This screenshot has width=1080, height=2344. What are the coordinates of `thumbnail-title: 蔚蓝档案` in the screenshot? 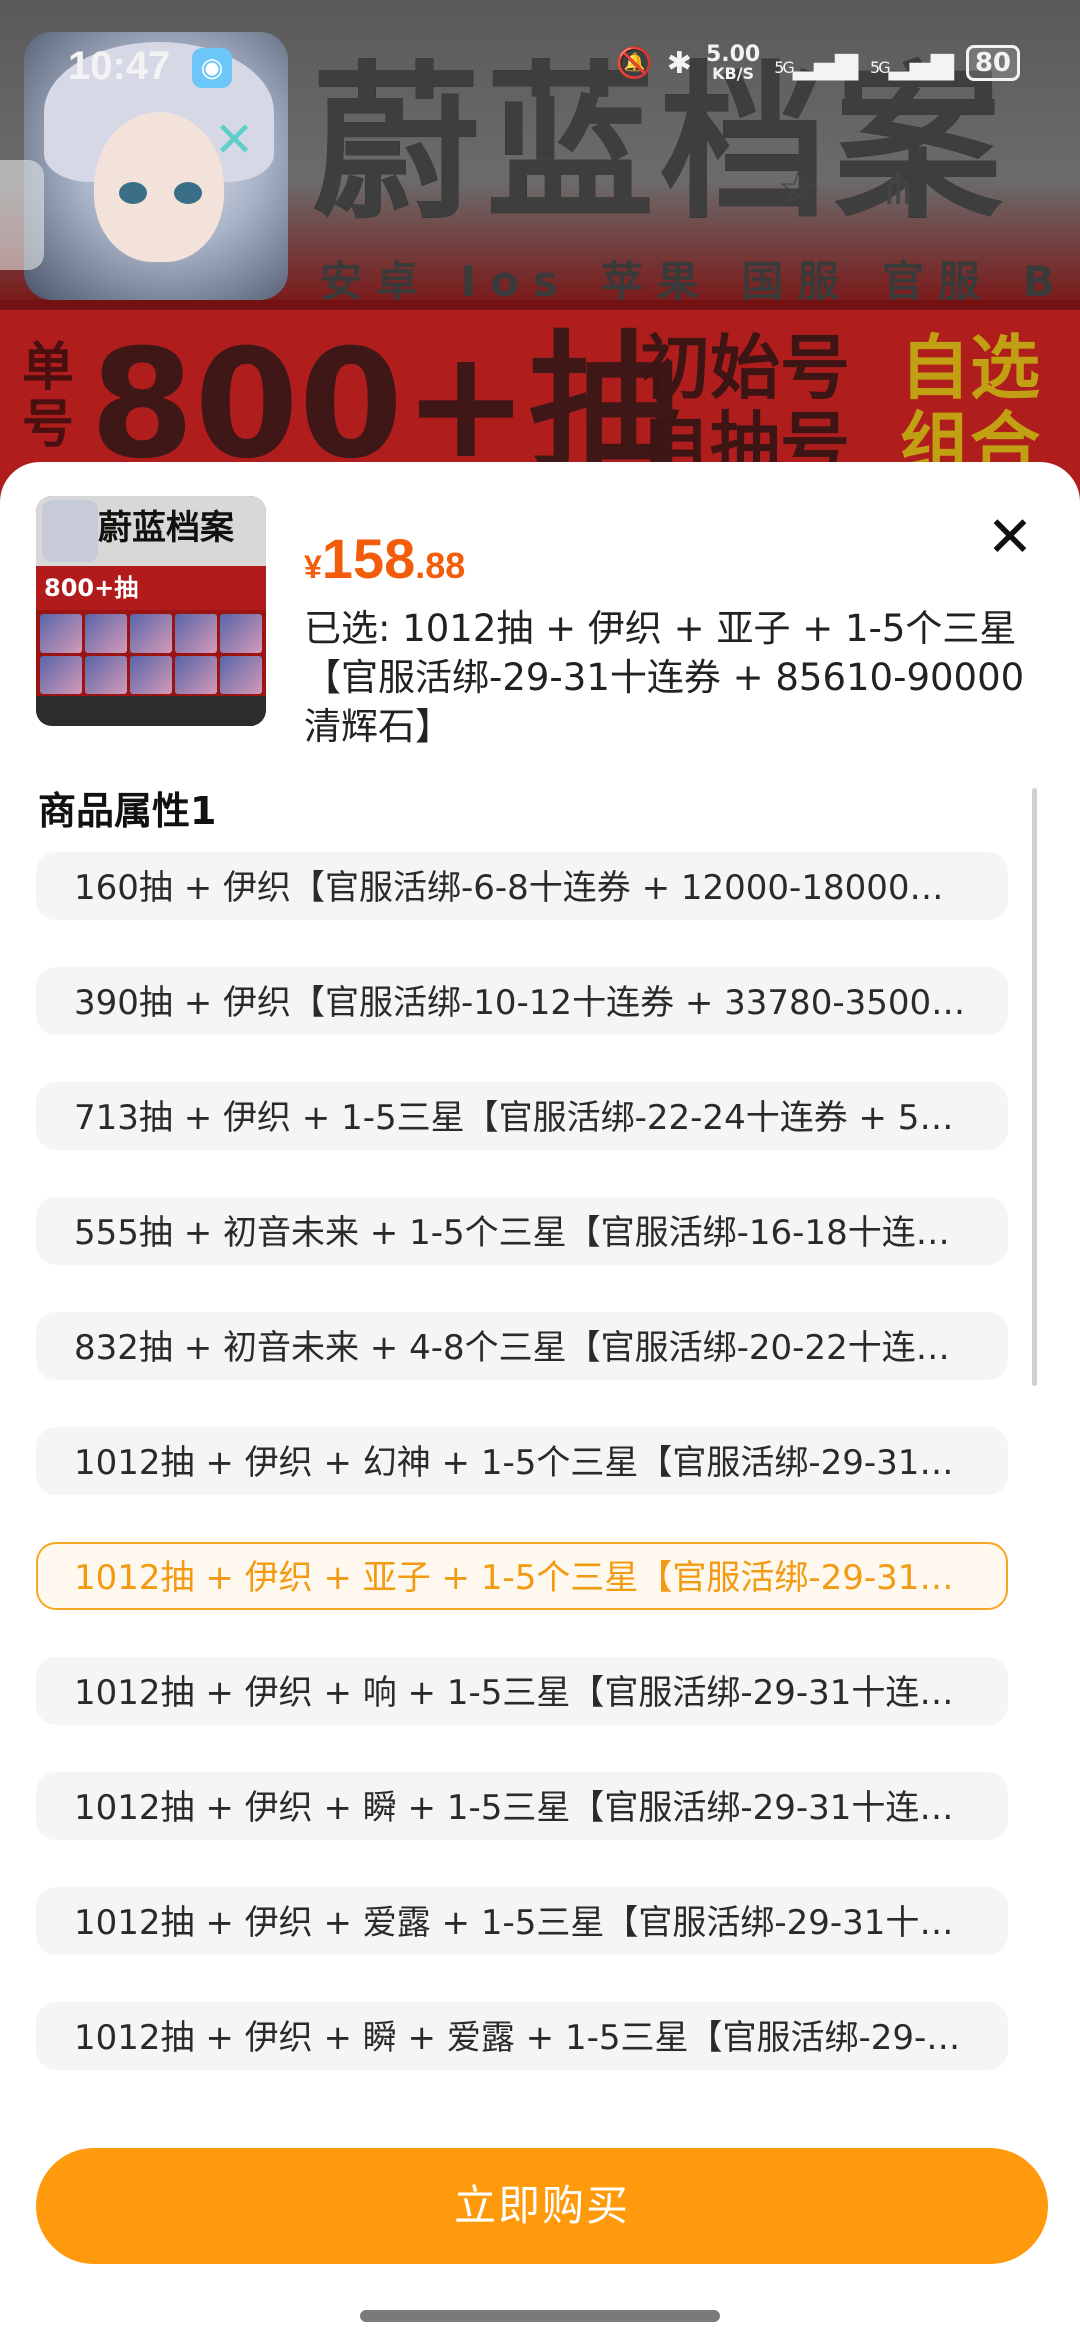 It's located at (166, 528).